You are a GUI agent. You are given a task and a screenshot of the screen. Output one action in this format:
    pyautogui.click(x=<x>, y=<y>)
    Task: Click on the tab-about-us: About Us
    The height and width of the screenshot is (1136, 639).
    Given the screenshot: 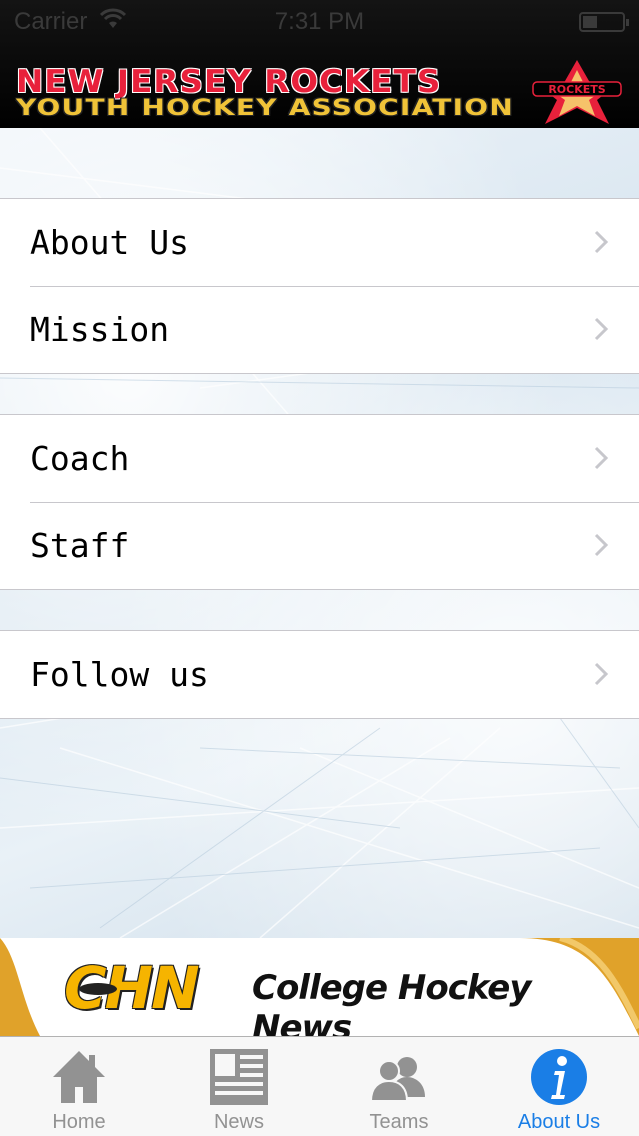 What is the action you would take?
    pyautogui.click(x=559, y=1086)
    